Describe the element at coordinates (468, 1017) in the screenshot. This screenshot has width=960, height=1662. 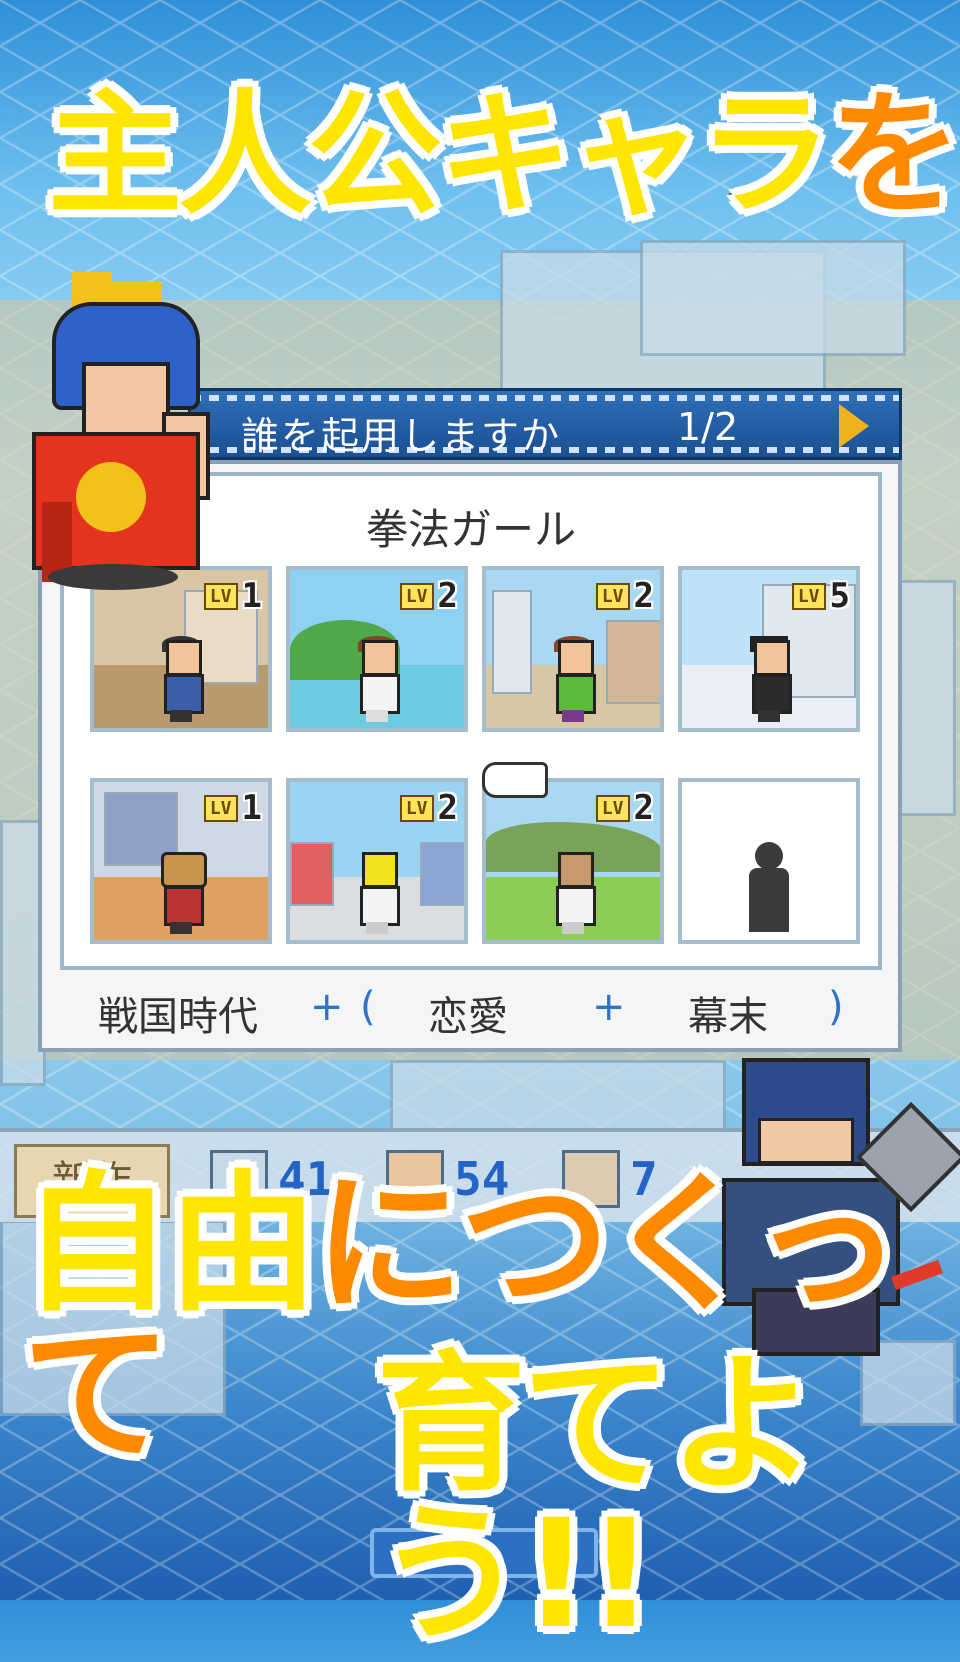
I see `genre-2: 恋愛` at that location.